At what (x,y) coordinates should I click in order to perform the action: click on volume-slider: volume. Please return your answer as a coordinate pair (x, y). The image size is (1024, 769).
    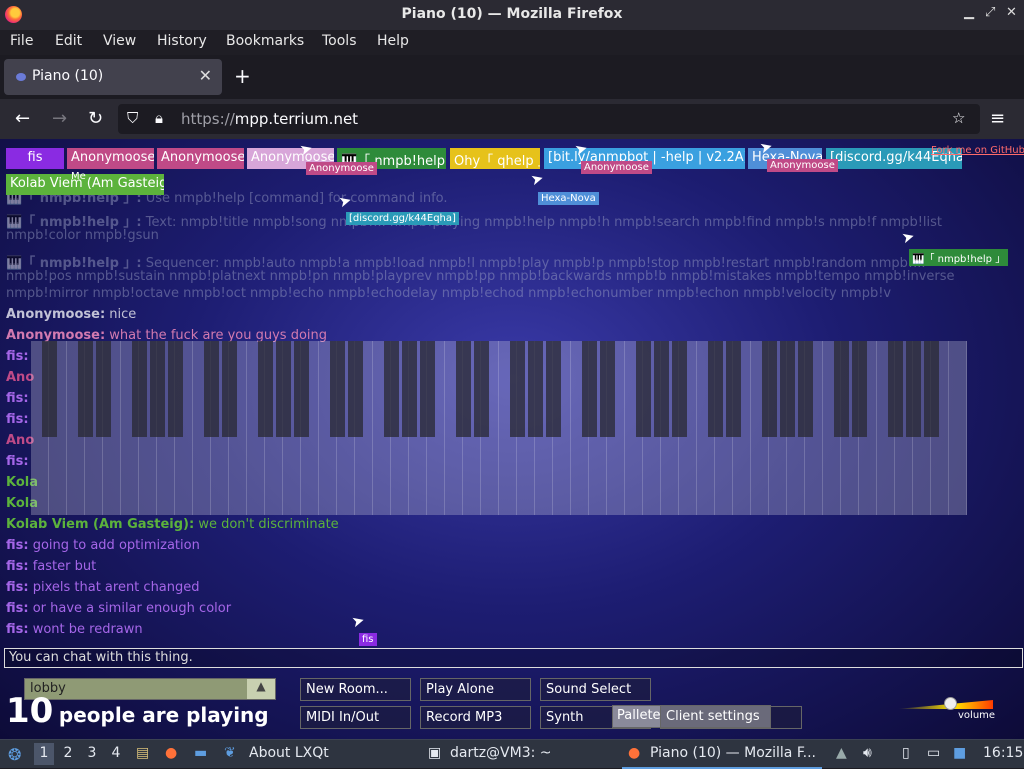
    Looking at the image, I should click on (946, 709).